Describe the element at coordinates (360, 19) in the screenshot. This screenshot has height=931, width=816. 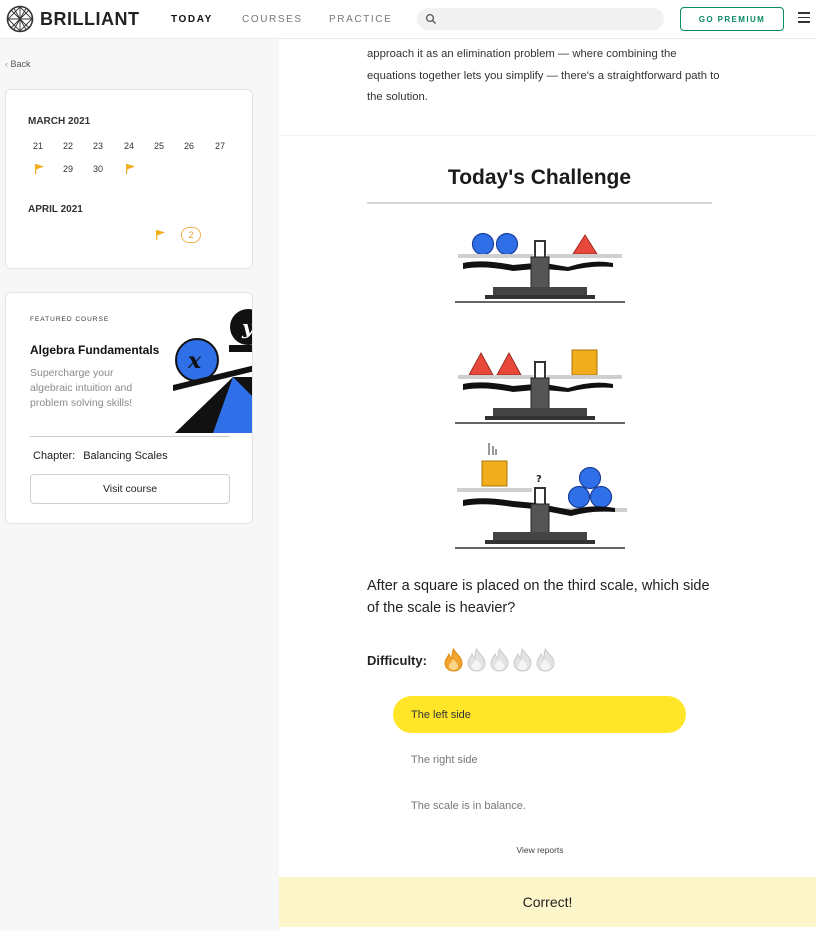
I see `nav-practice: PRACTICE` at that location.